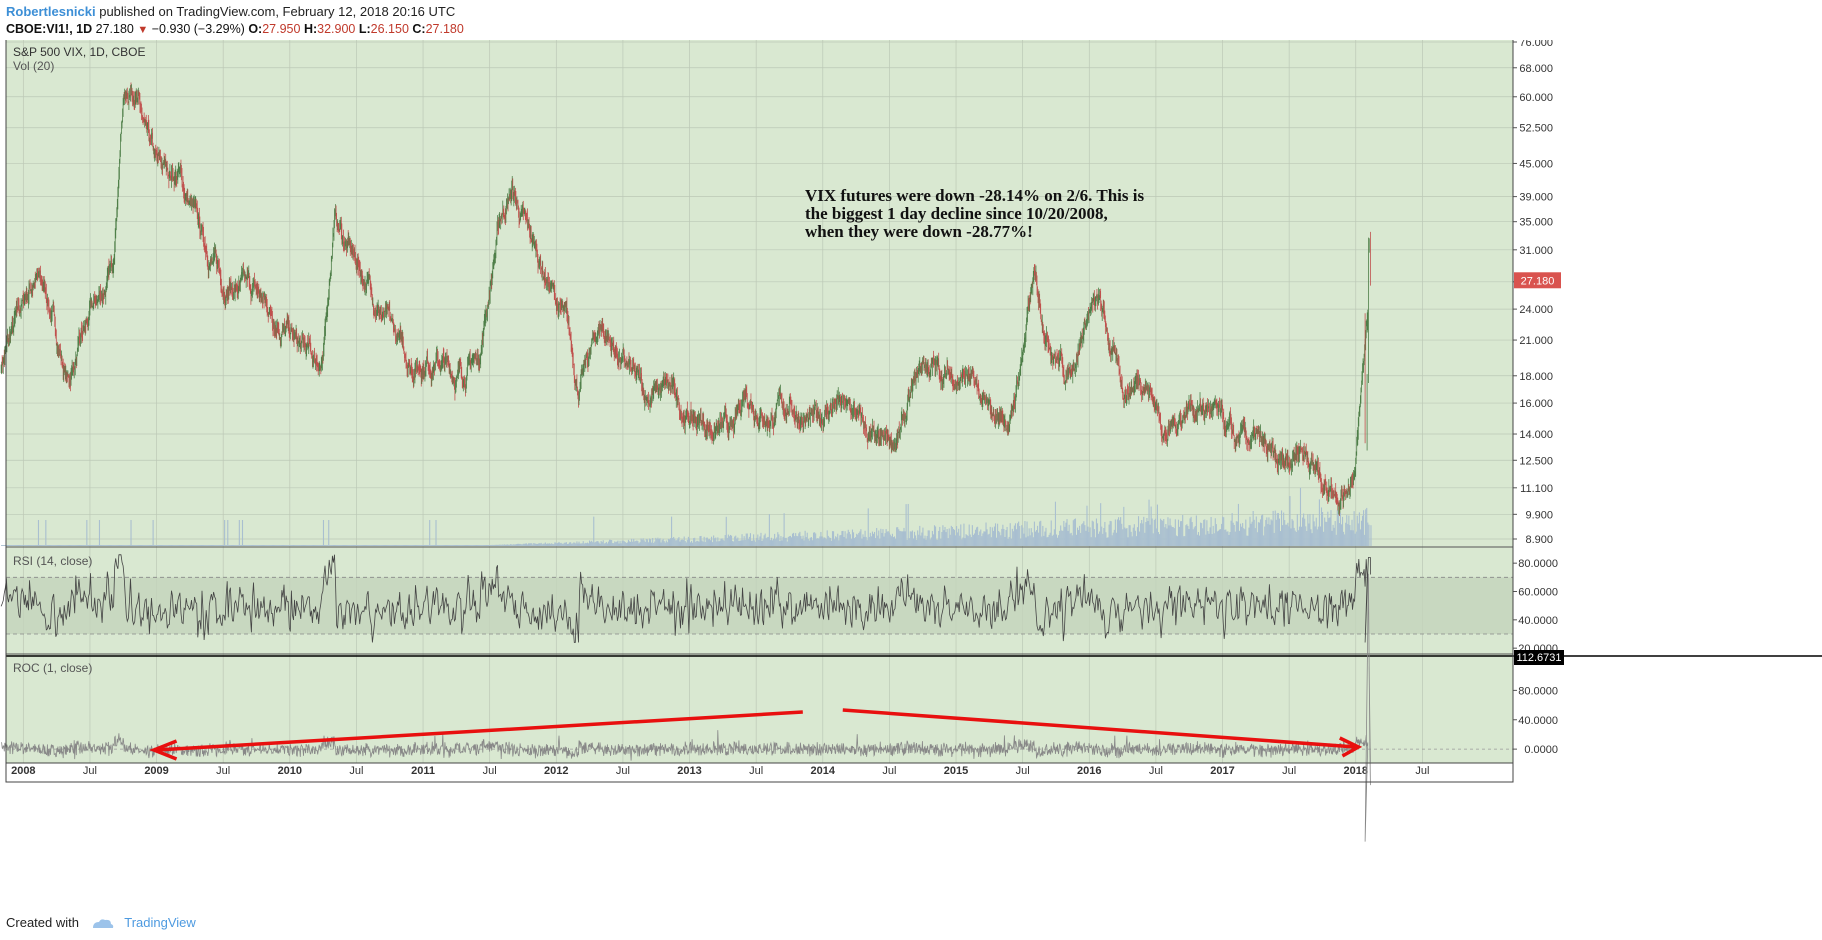  What do you see at coordinates (389, 29) in the screenshot?
I see `low-value: 26.150` at bounding box center [389, 29].